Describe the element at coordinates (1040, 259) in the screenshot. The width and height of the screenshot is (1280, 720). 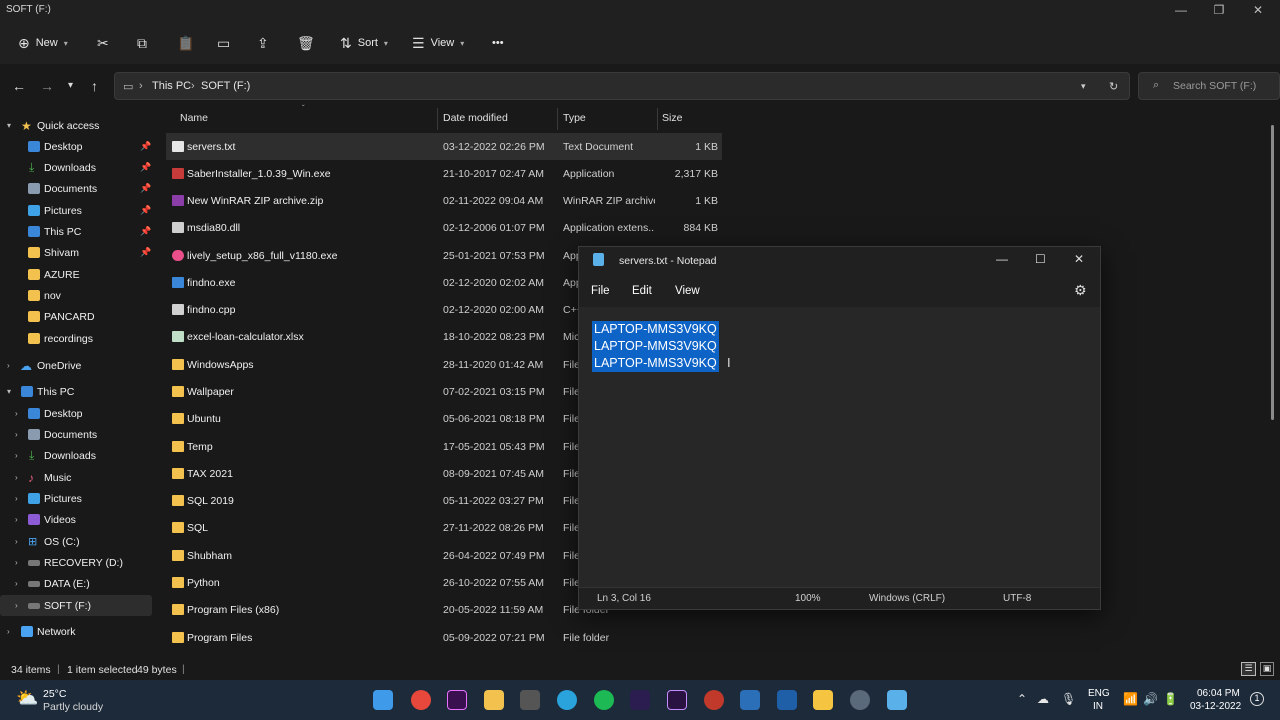
I see `maximize-icon: ☐` at that location.